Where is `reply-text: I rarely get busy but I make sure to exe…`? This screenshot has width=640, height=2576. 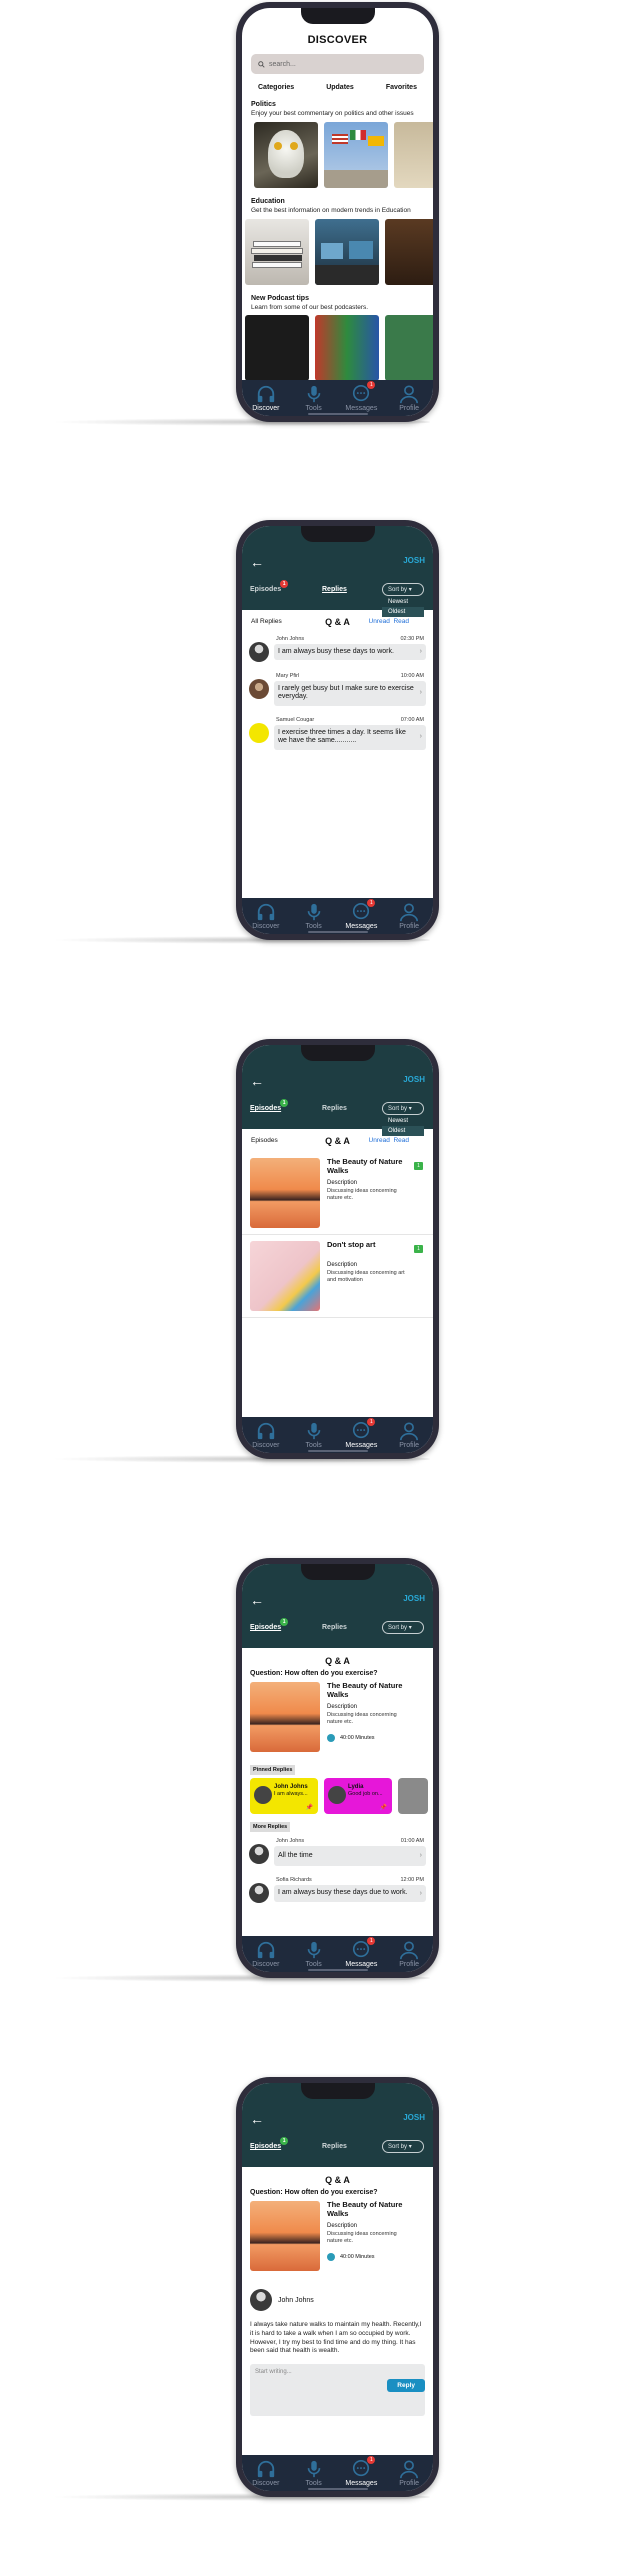
reply-text: I rarely get busy but I make sure to exe… is located at coordinates (346, 693).